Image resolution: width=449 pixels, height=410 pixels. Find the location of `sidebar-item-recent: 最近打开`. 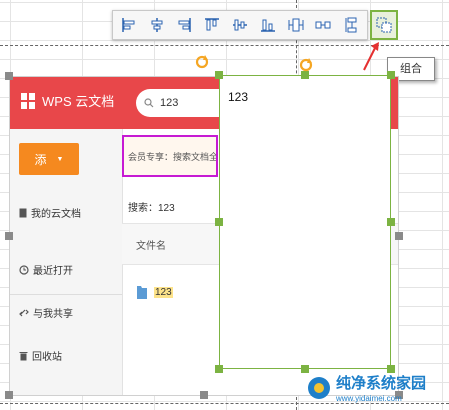

sidebar-item-recent: 最近打开 is located at coordinates (46, 269).